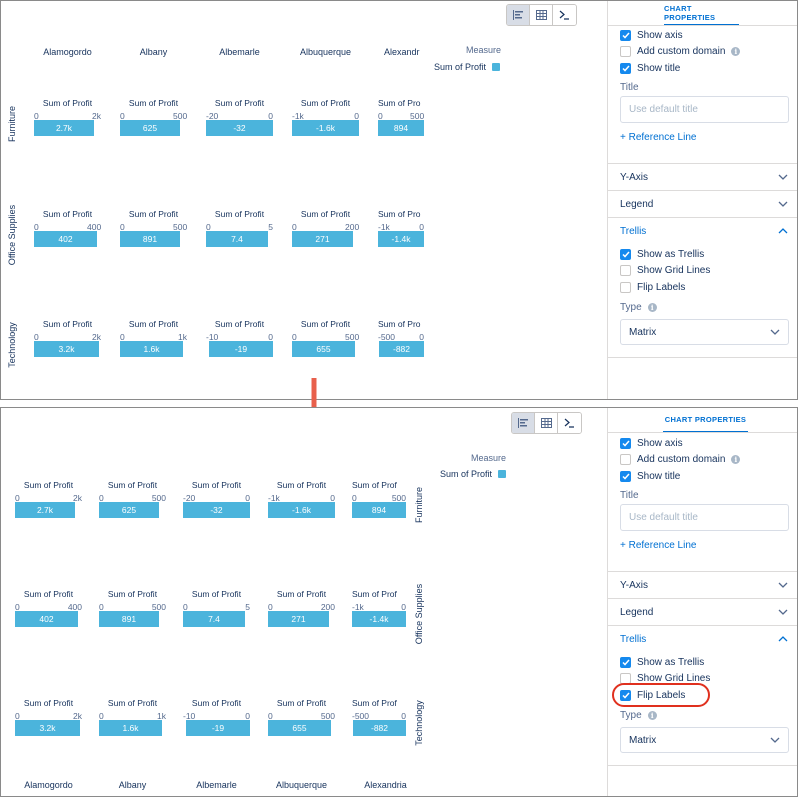 This screenshot has height=797, width=798. I want to click on column-header: Albemarle, so click(239, 52).